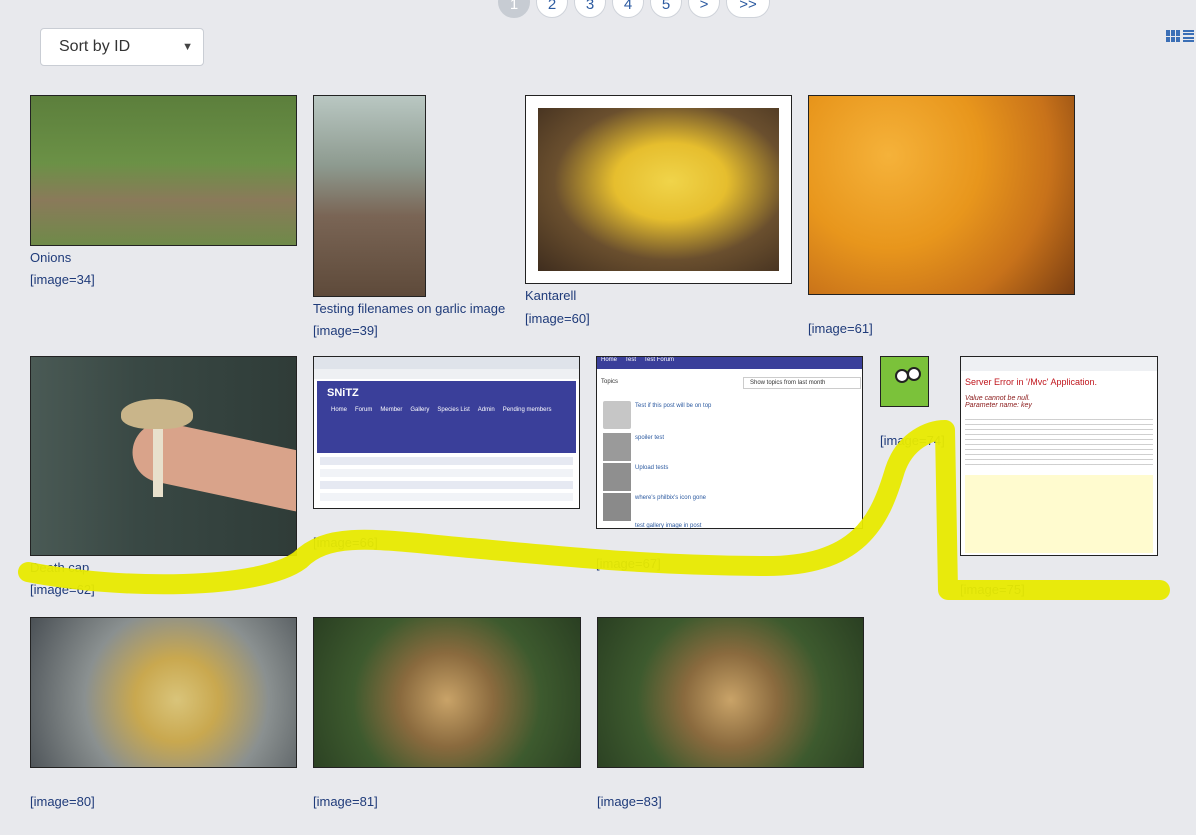 Image resolution: width=1196 pixels, height=835 pixels. What do you see at coordinates (59, 567) in the screenshot?
I see `image-title: Death cap` at bounding box center [59, 567].